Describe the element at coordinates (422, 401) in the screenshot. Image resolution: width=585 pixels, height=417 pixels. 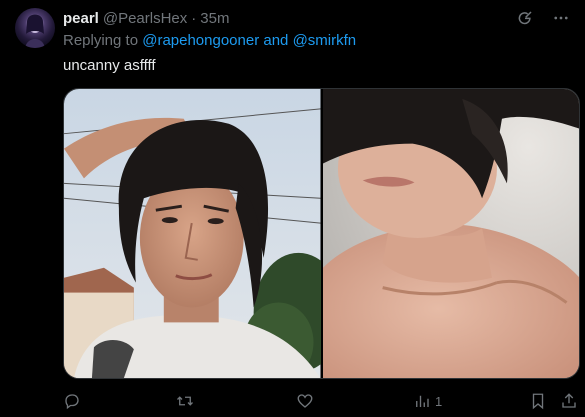
I see `views-icon` at that location.